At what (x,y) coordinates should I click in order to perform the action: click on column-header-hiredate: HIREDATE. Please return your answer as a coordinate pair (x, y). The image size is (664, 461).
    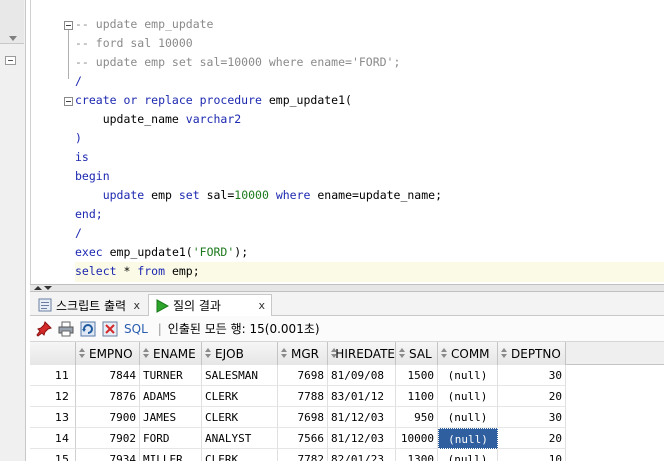
    Looking at the image, I should click on (362, 353).